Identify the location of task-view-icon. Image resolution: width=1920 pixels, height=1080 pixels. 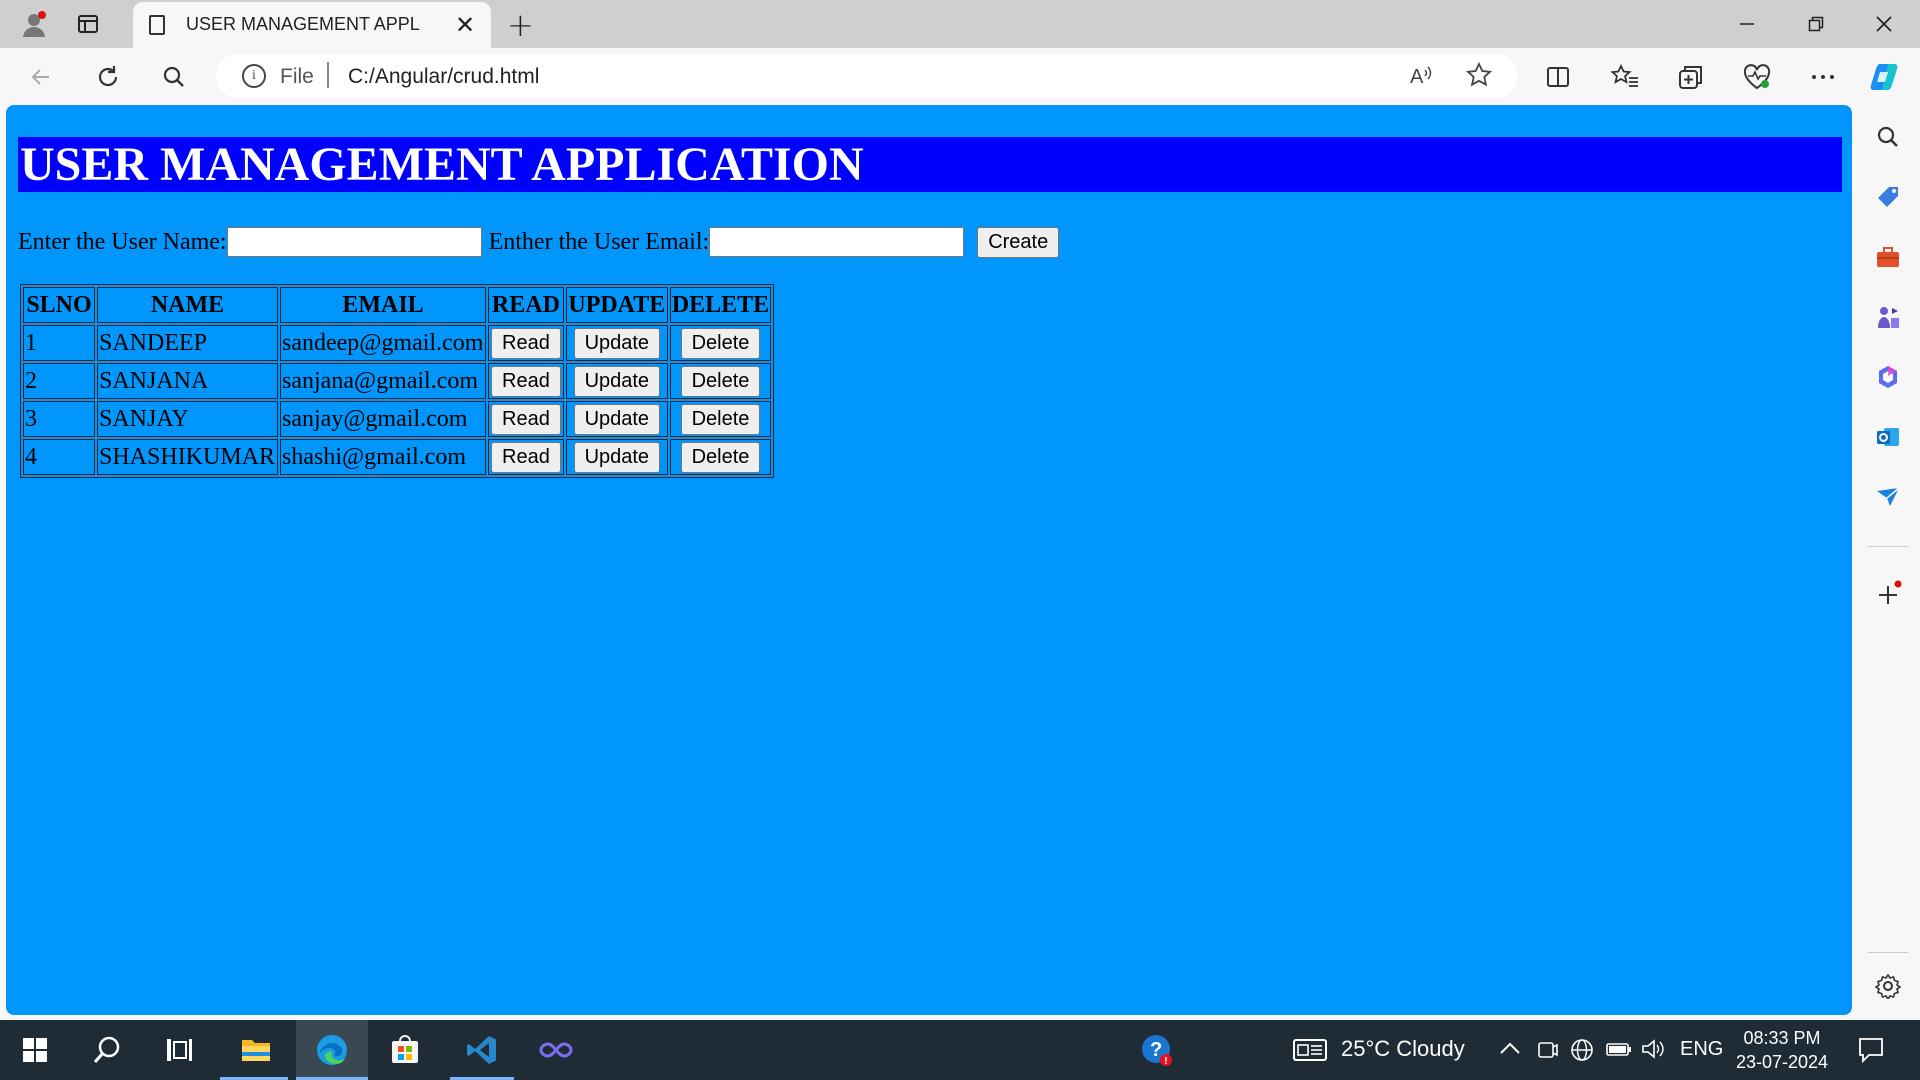
(179, 1050).